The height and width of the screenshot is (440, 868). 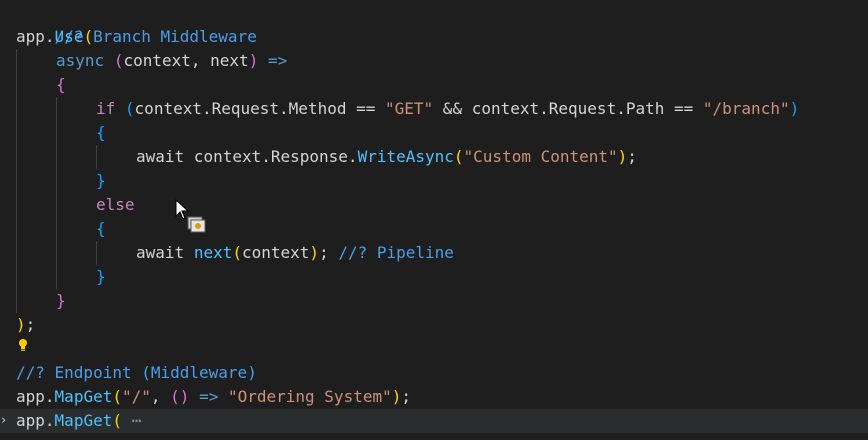 I want to click on code-line-11: await next(context); //? Pipeline, so click(x=295, y=253).